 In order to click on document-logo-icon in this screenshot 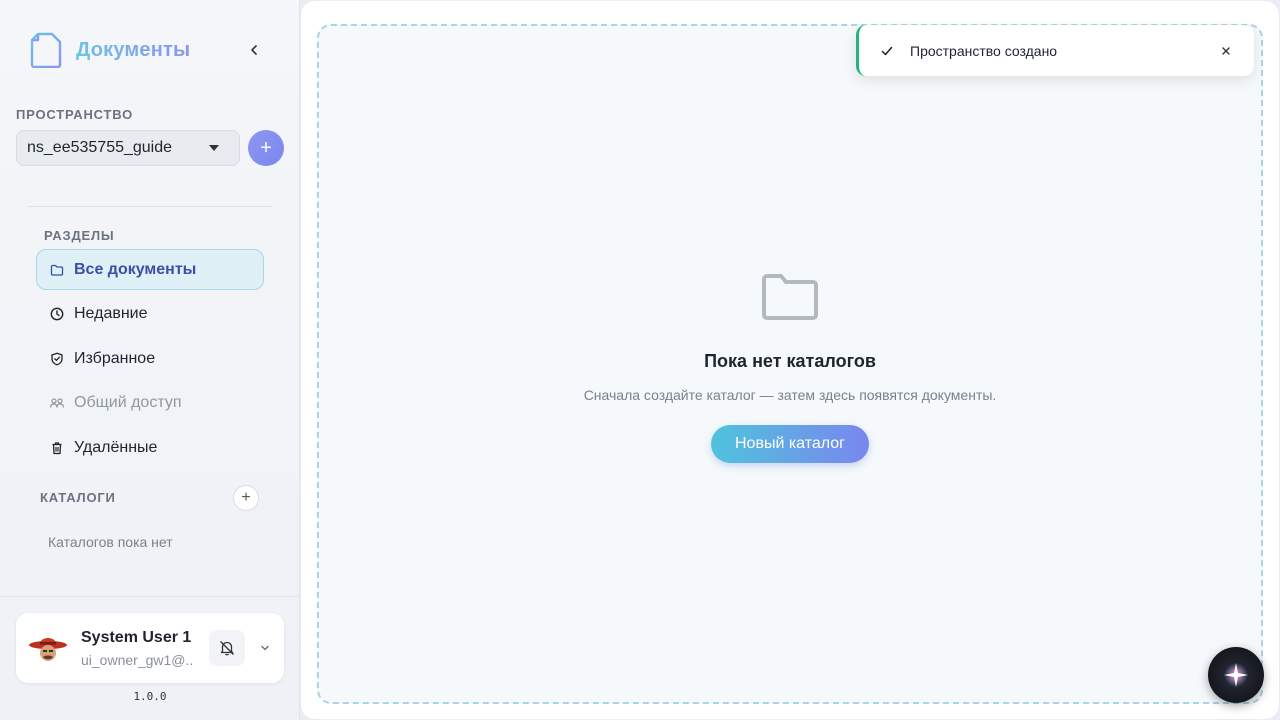, I will do `click(46, 50)`.